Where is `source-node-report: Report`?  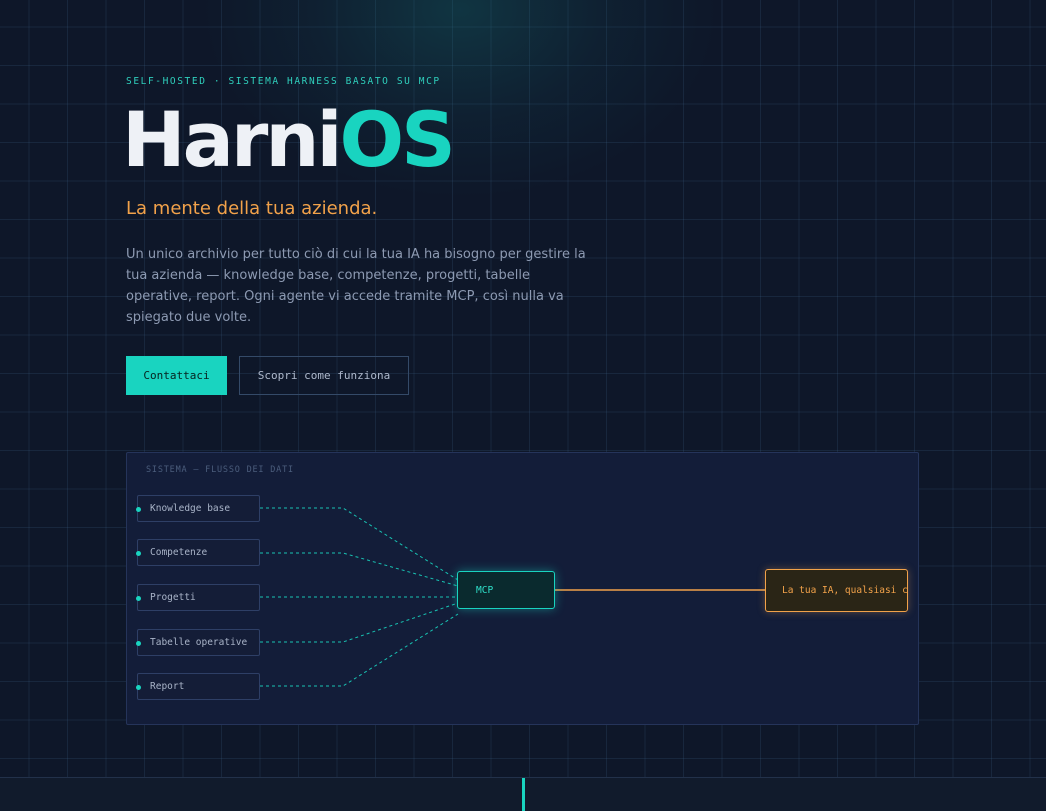 source-node-report: Report is located at coordinates (198, 686).